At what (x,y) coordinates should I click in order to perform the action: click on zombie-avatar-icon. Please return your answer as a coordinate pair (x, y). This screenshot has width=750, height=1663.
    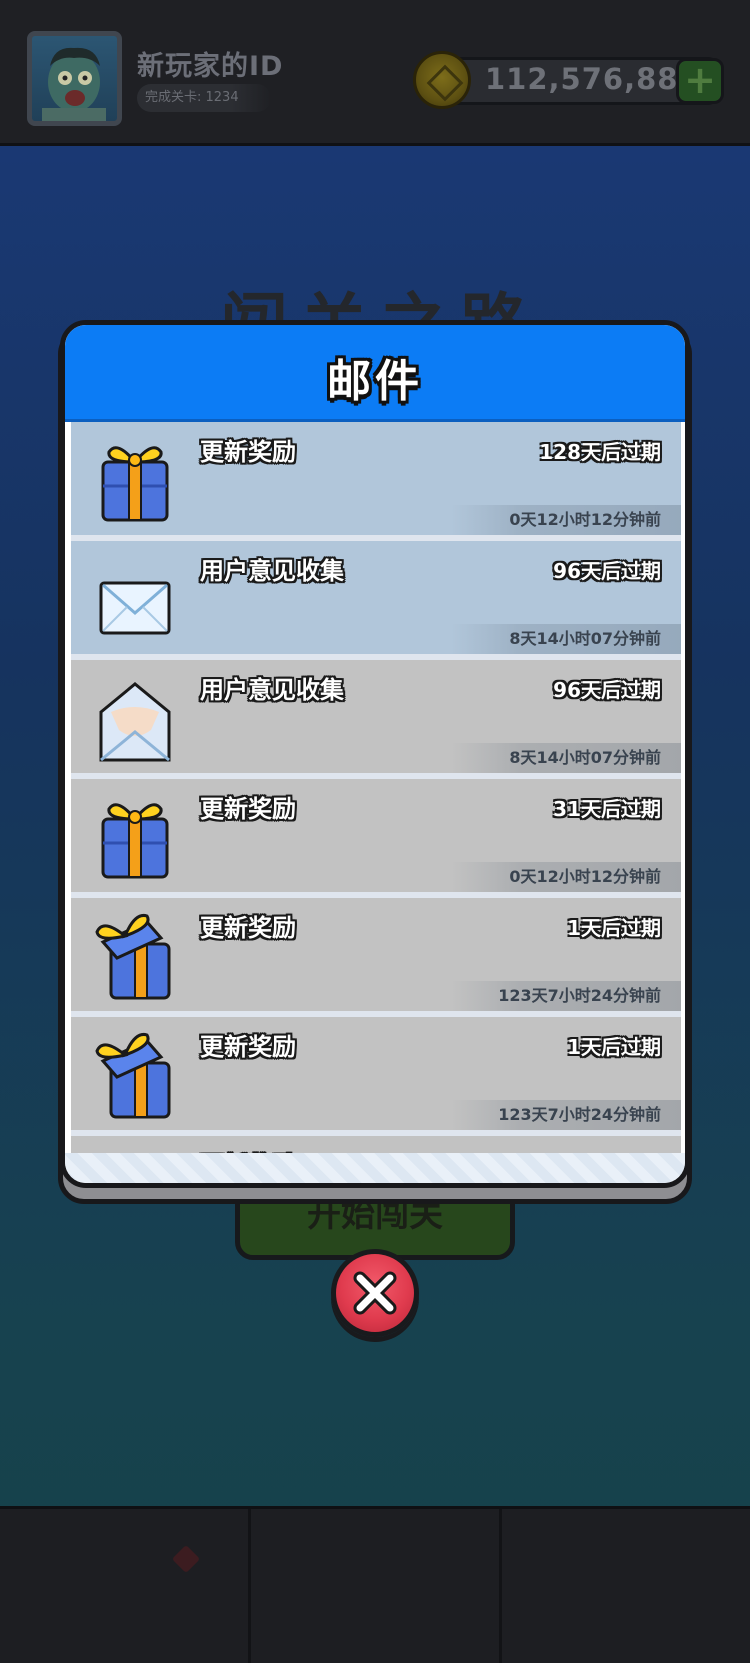
    Looking at the image, I should click on (74, 84).